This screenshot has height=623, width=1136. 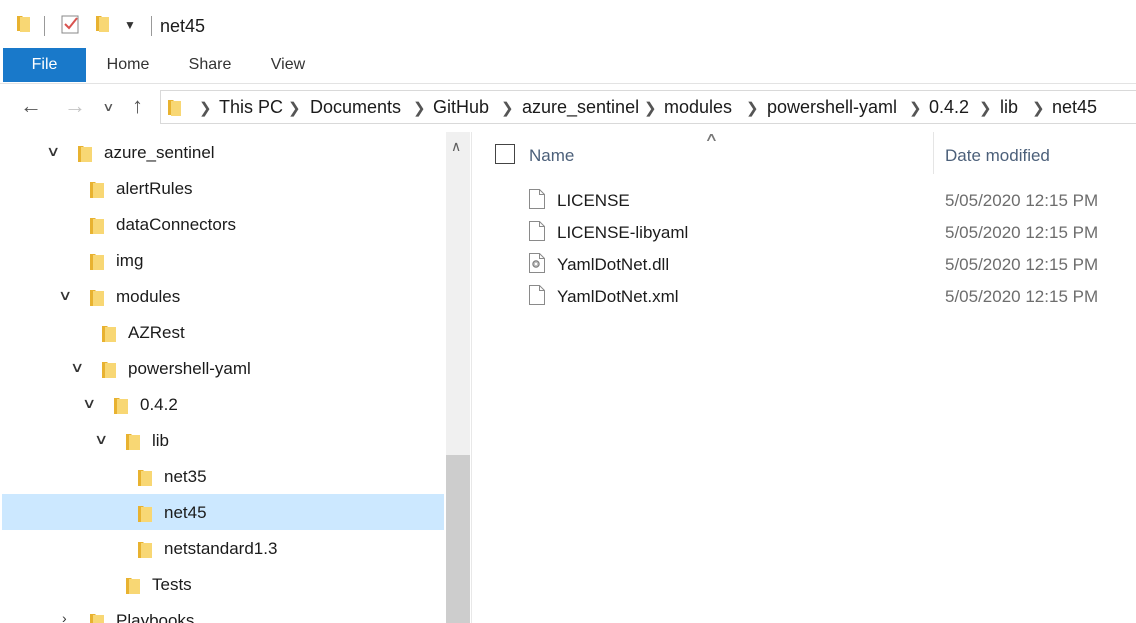 What do you see at coordinates (137, 106) in the screenshot?
I see `up-arrow-icon: ↑` at bounding box center [137, 106].